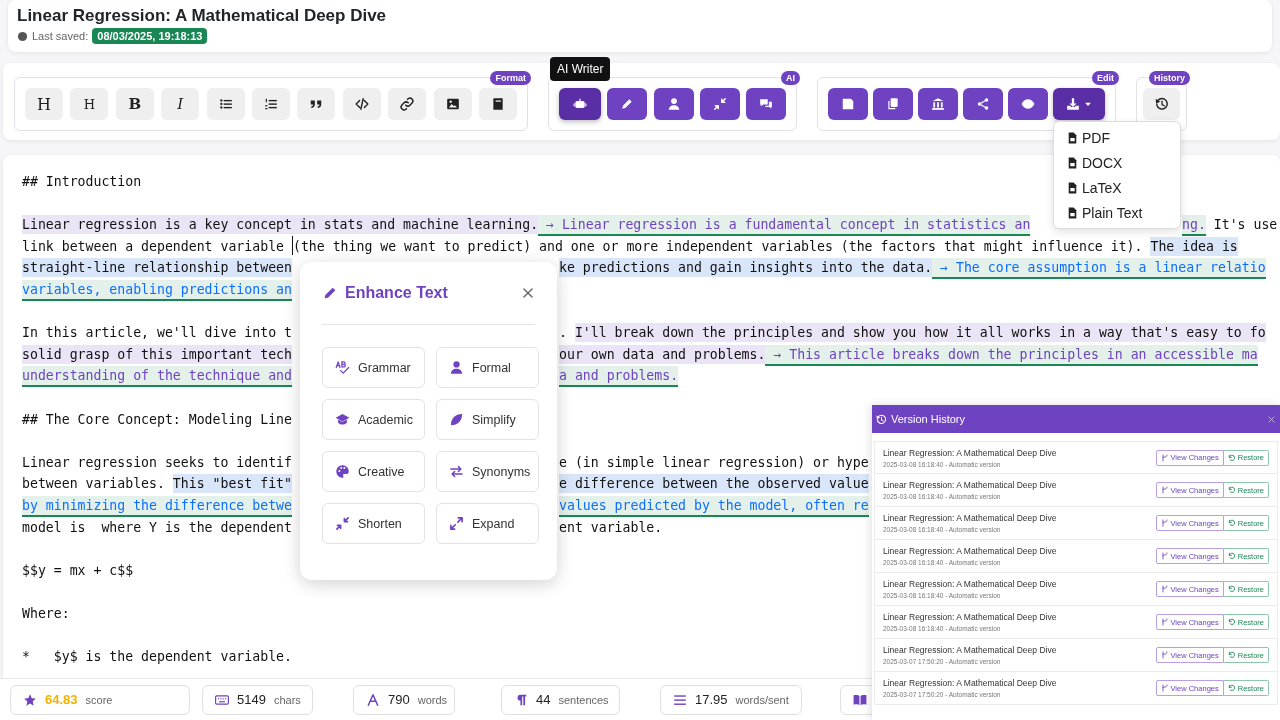 Image resolution: width=1280 pixels, height=720 pixels. What do you see at coordinates (487, 419) in the screenshot?
I see `enhance-option-button: Simplify` at bounding box center [487, 419].